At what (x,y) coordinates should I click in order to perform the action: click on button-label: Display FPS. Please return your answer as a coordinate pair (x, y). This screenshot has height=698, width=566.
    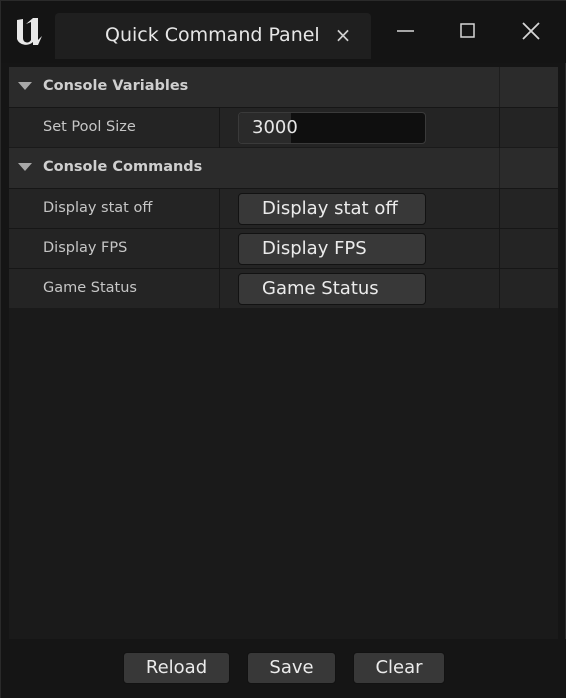
    Looking at the image, I should click on (314, 248).